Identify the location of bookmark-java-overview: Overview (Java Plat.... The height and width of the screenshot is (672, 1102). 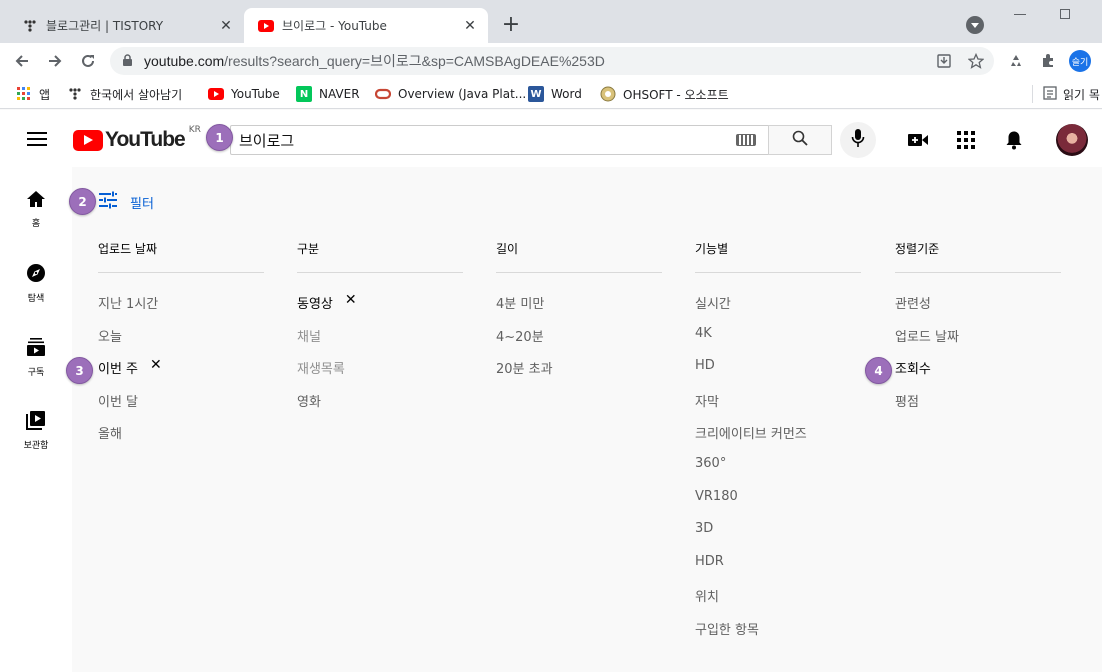
(450, 94).